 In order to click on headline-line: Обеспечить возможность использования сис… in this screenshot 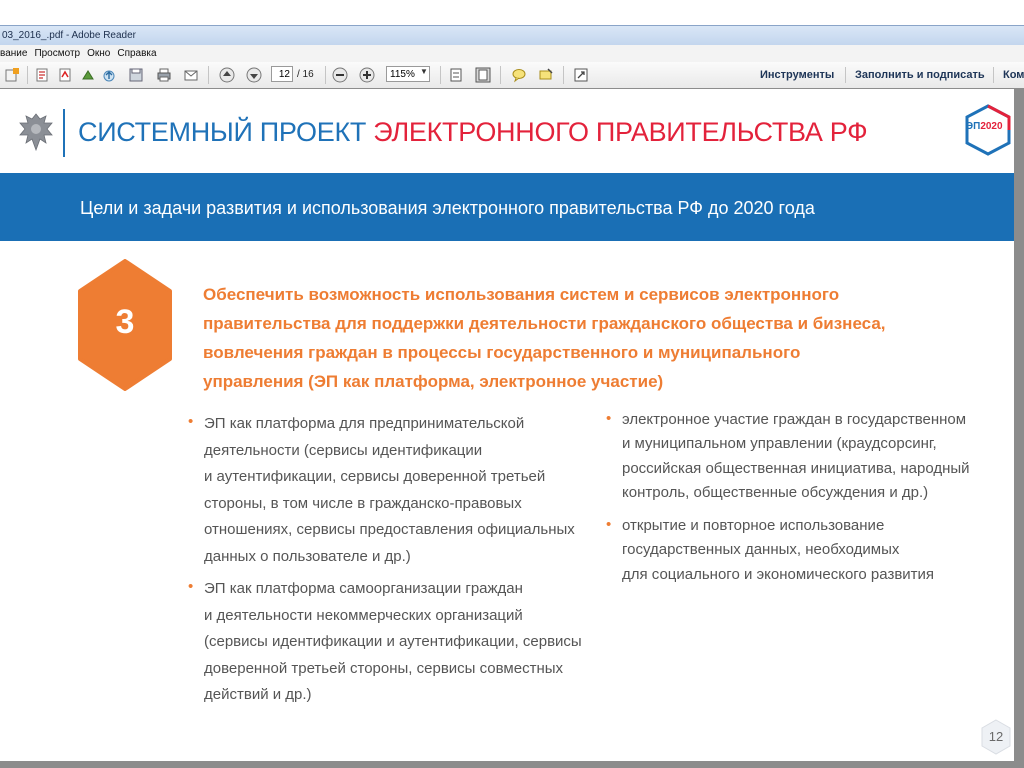, I will do `click(521, 294)`.